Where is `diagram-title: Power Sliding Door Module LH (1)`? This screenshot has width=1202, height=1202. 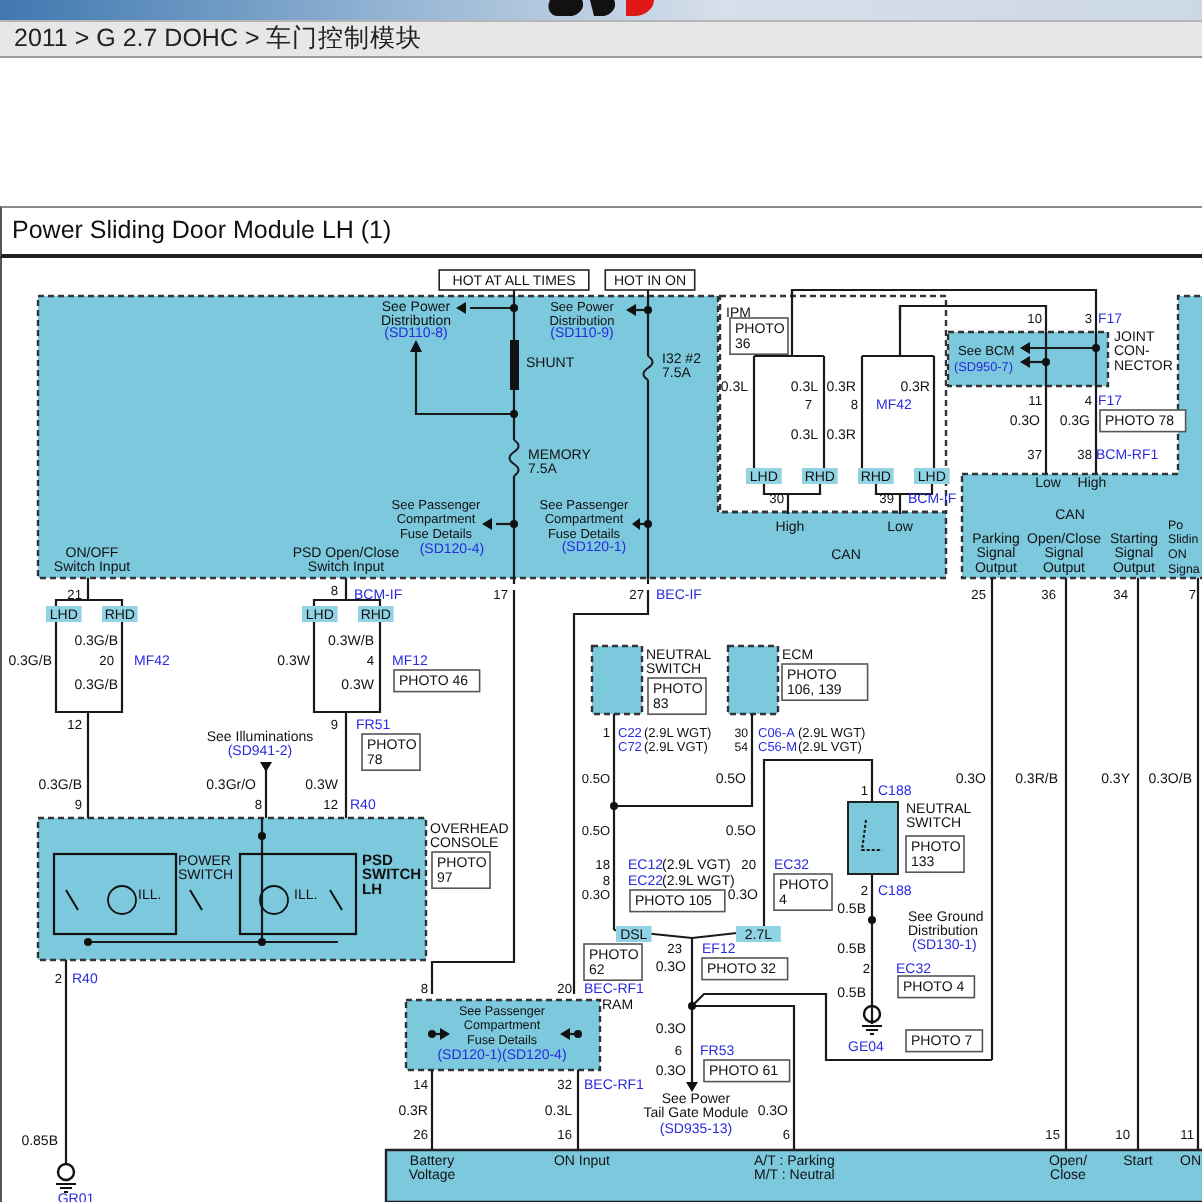
diagram-title: Power Sliding Door Module LH (1) is located at coordinates (601, 232).